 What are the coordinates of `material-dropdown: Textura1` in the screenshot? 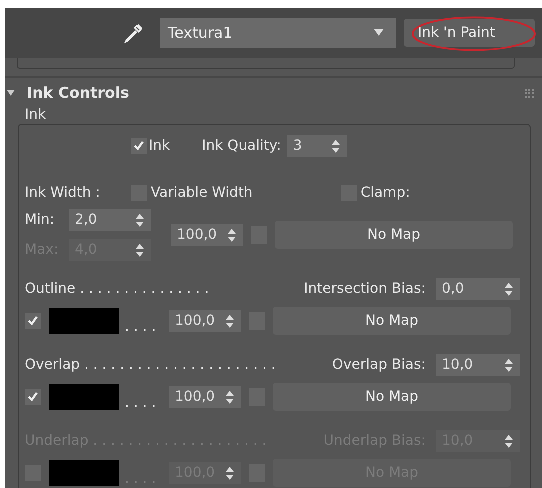 It's located at (278, 33).